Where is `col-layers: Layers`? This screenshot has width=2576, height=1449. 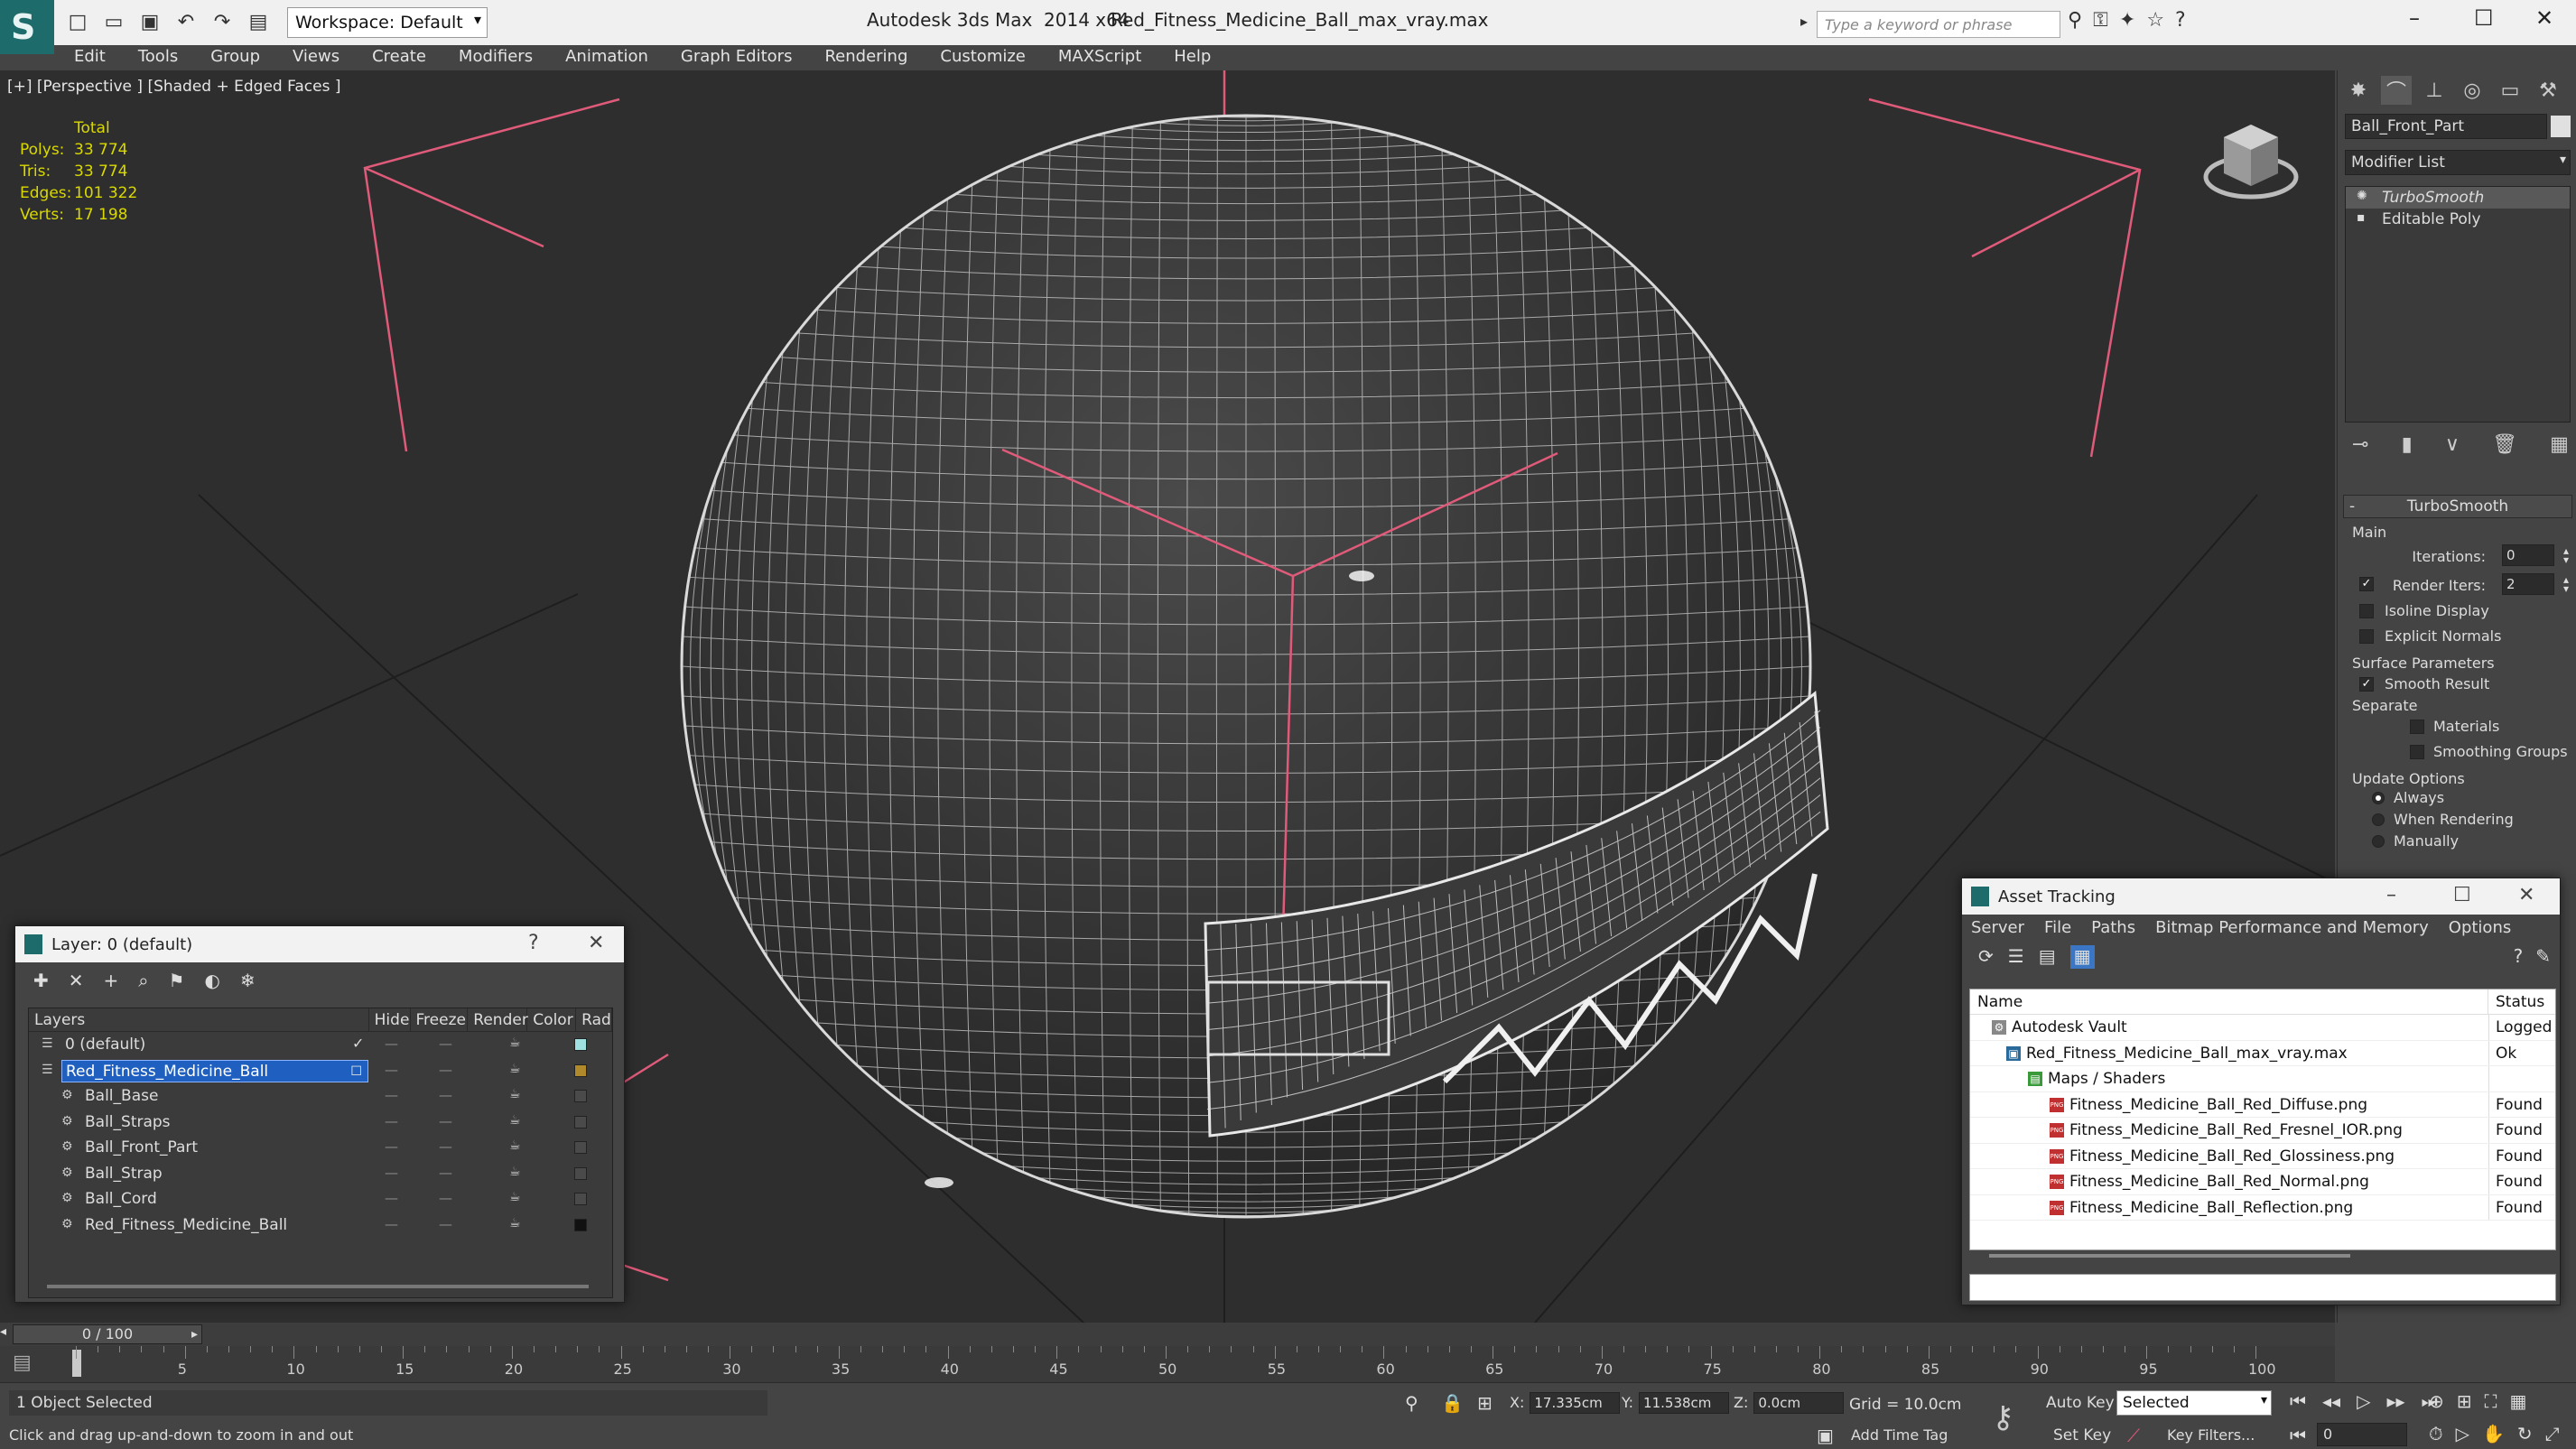
col-layers: Layers is located at coordinates (199, 1019).